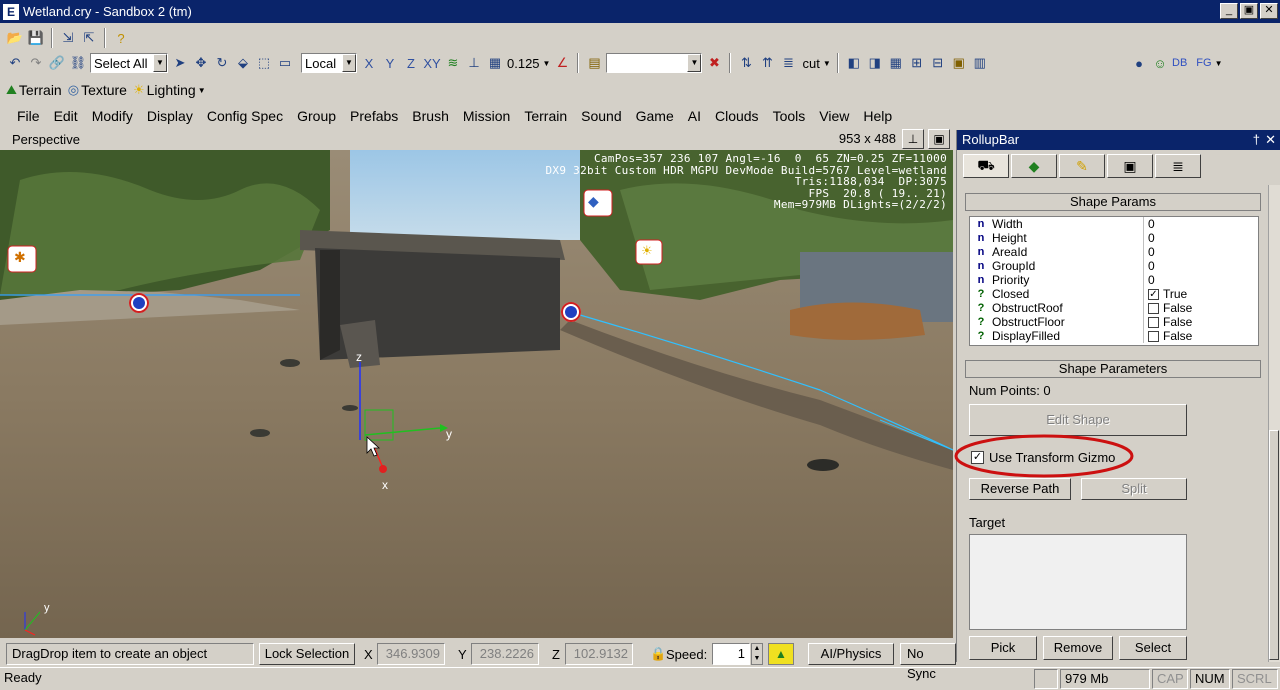 This screenshot has width=1280, height=690. What do you see at coordinates (411, 63) in the screenshot?
I see `axis-z-button: Z` at bounding box center [411, 63].